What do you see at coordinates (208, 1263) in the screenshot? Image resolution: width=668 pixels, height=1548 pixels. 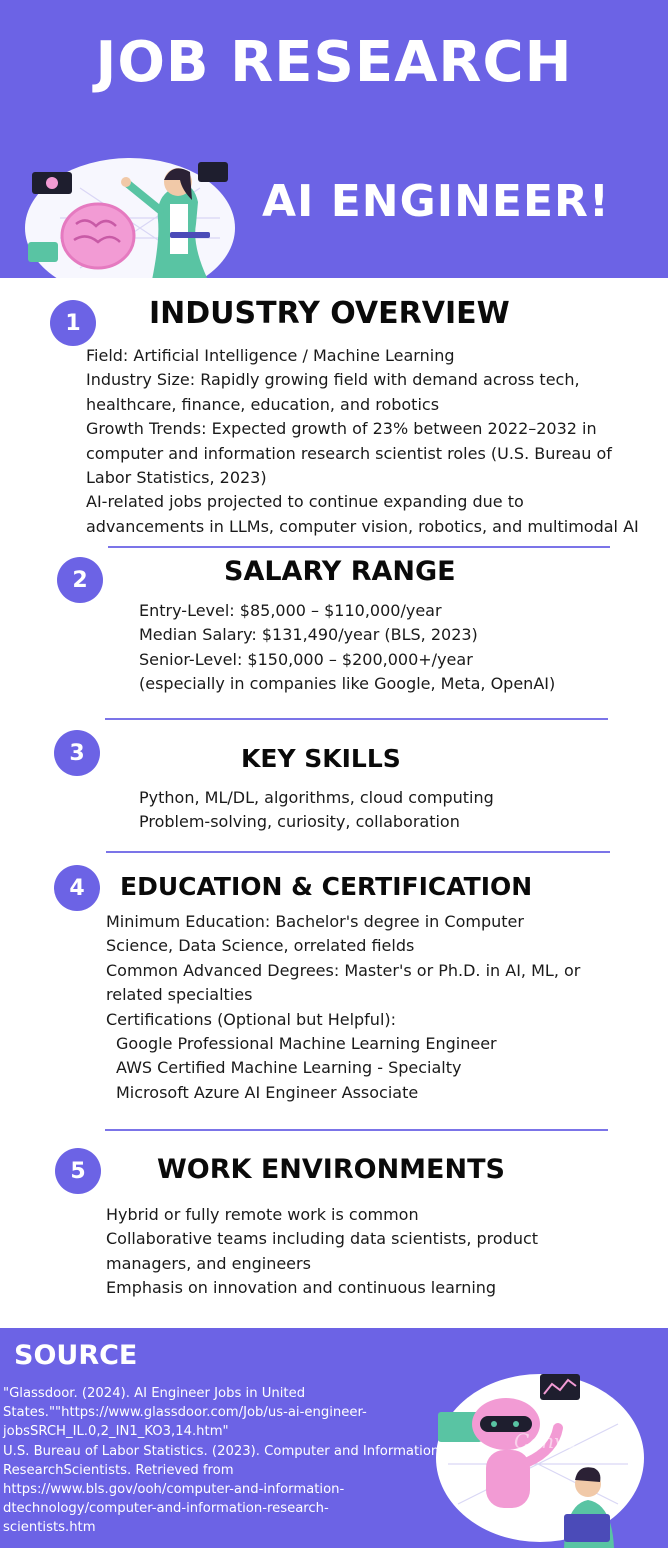 I see `text-line: managers, and engineers` at bounding box center [208, 1263].